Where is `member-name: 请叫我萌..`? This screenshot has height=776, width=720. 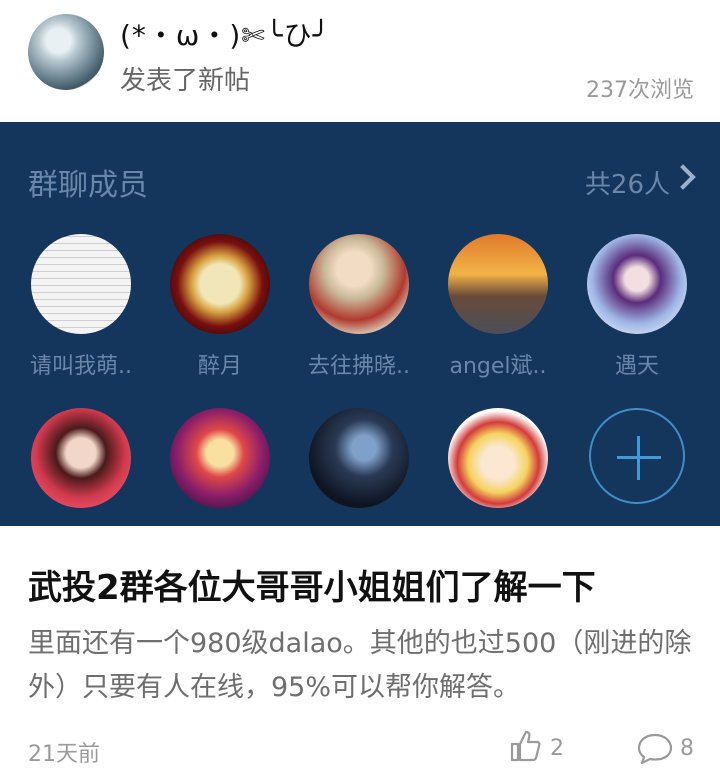
member-name: 请叫我萌.. is located at coordinates (81, 366).